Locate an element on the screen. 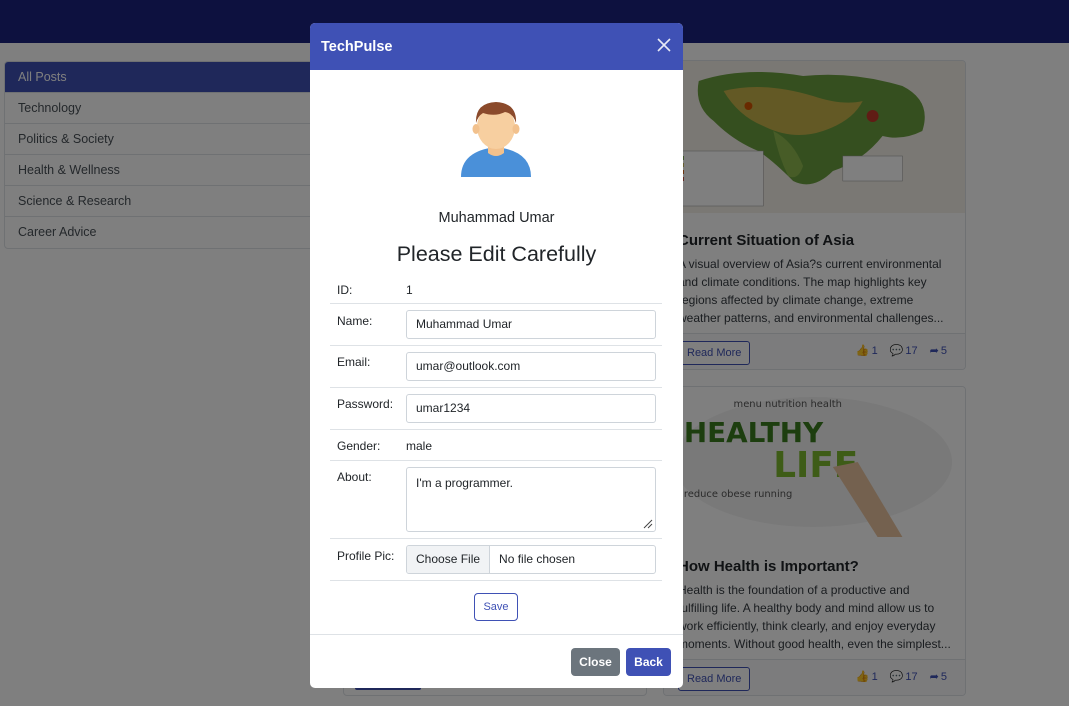  close-icon is located at coordinates (664, 45).